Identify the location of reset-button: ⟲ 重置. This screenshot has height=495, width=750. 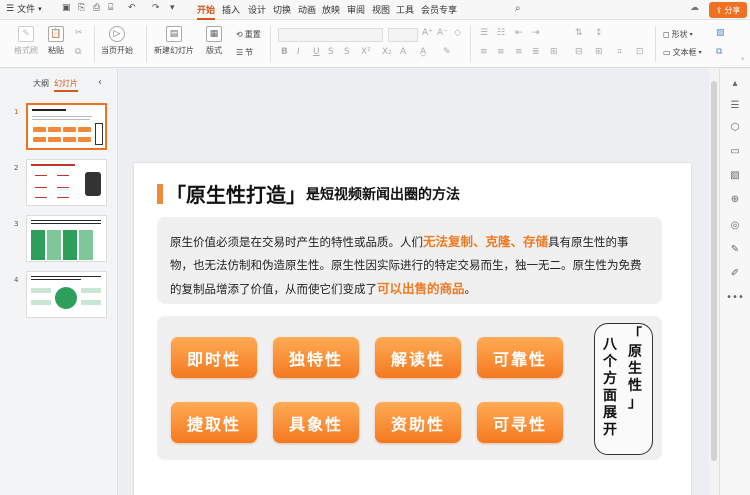
(248, 34).